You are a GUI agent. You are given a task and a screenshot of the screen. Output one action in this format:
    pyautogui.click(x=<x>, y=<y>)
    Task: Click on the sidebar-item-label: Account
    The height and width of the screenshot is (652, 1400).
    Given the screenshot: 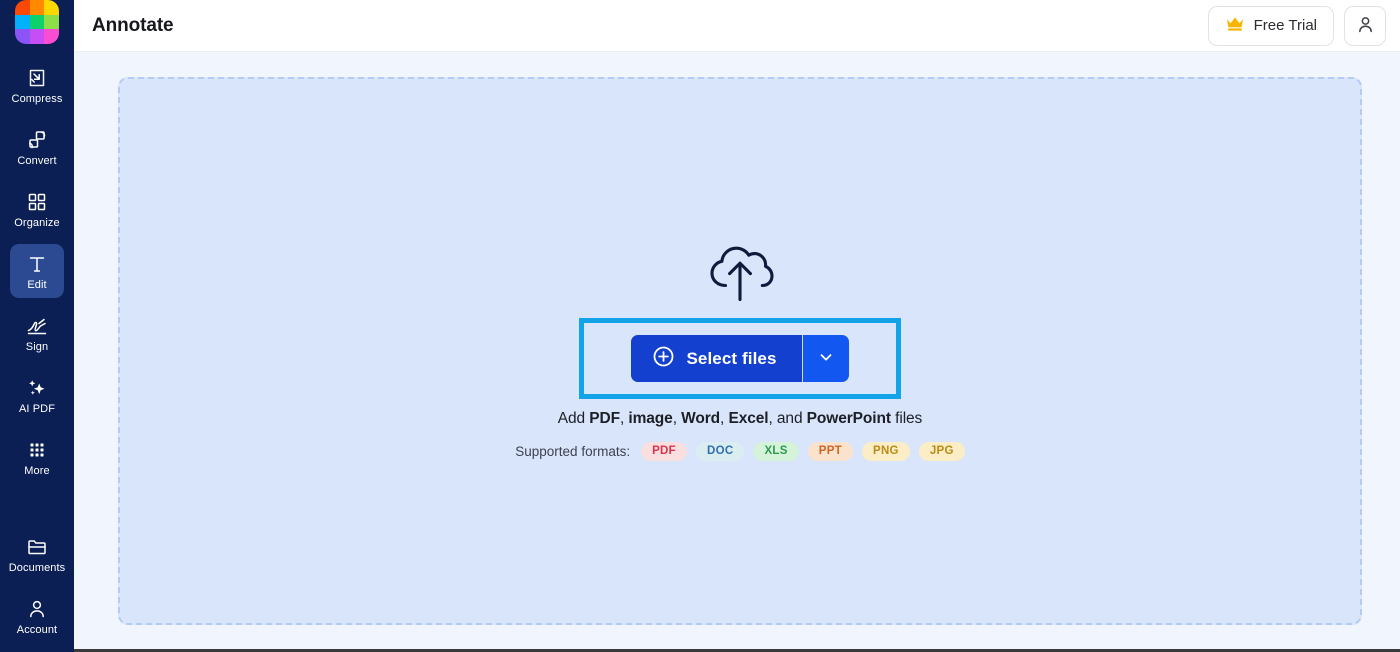 What is the action you would take?
    pyautogui.click(x=37, y=629)
    